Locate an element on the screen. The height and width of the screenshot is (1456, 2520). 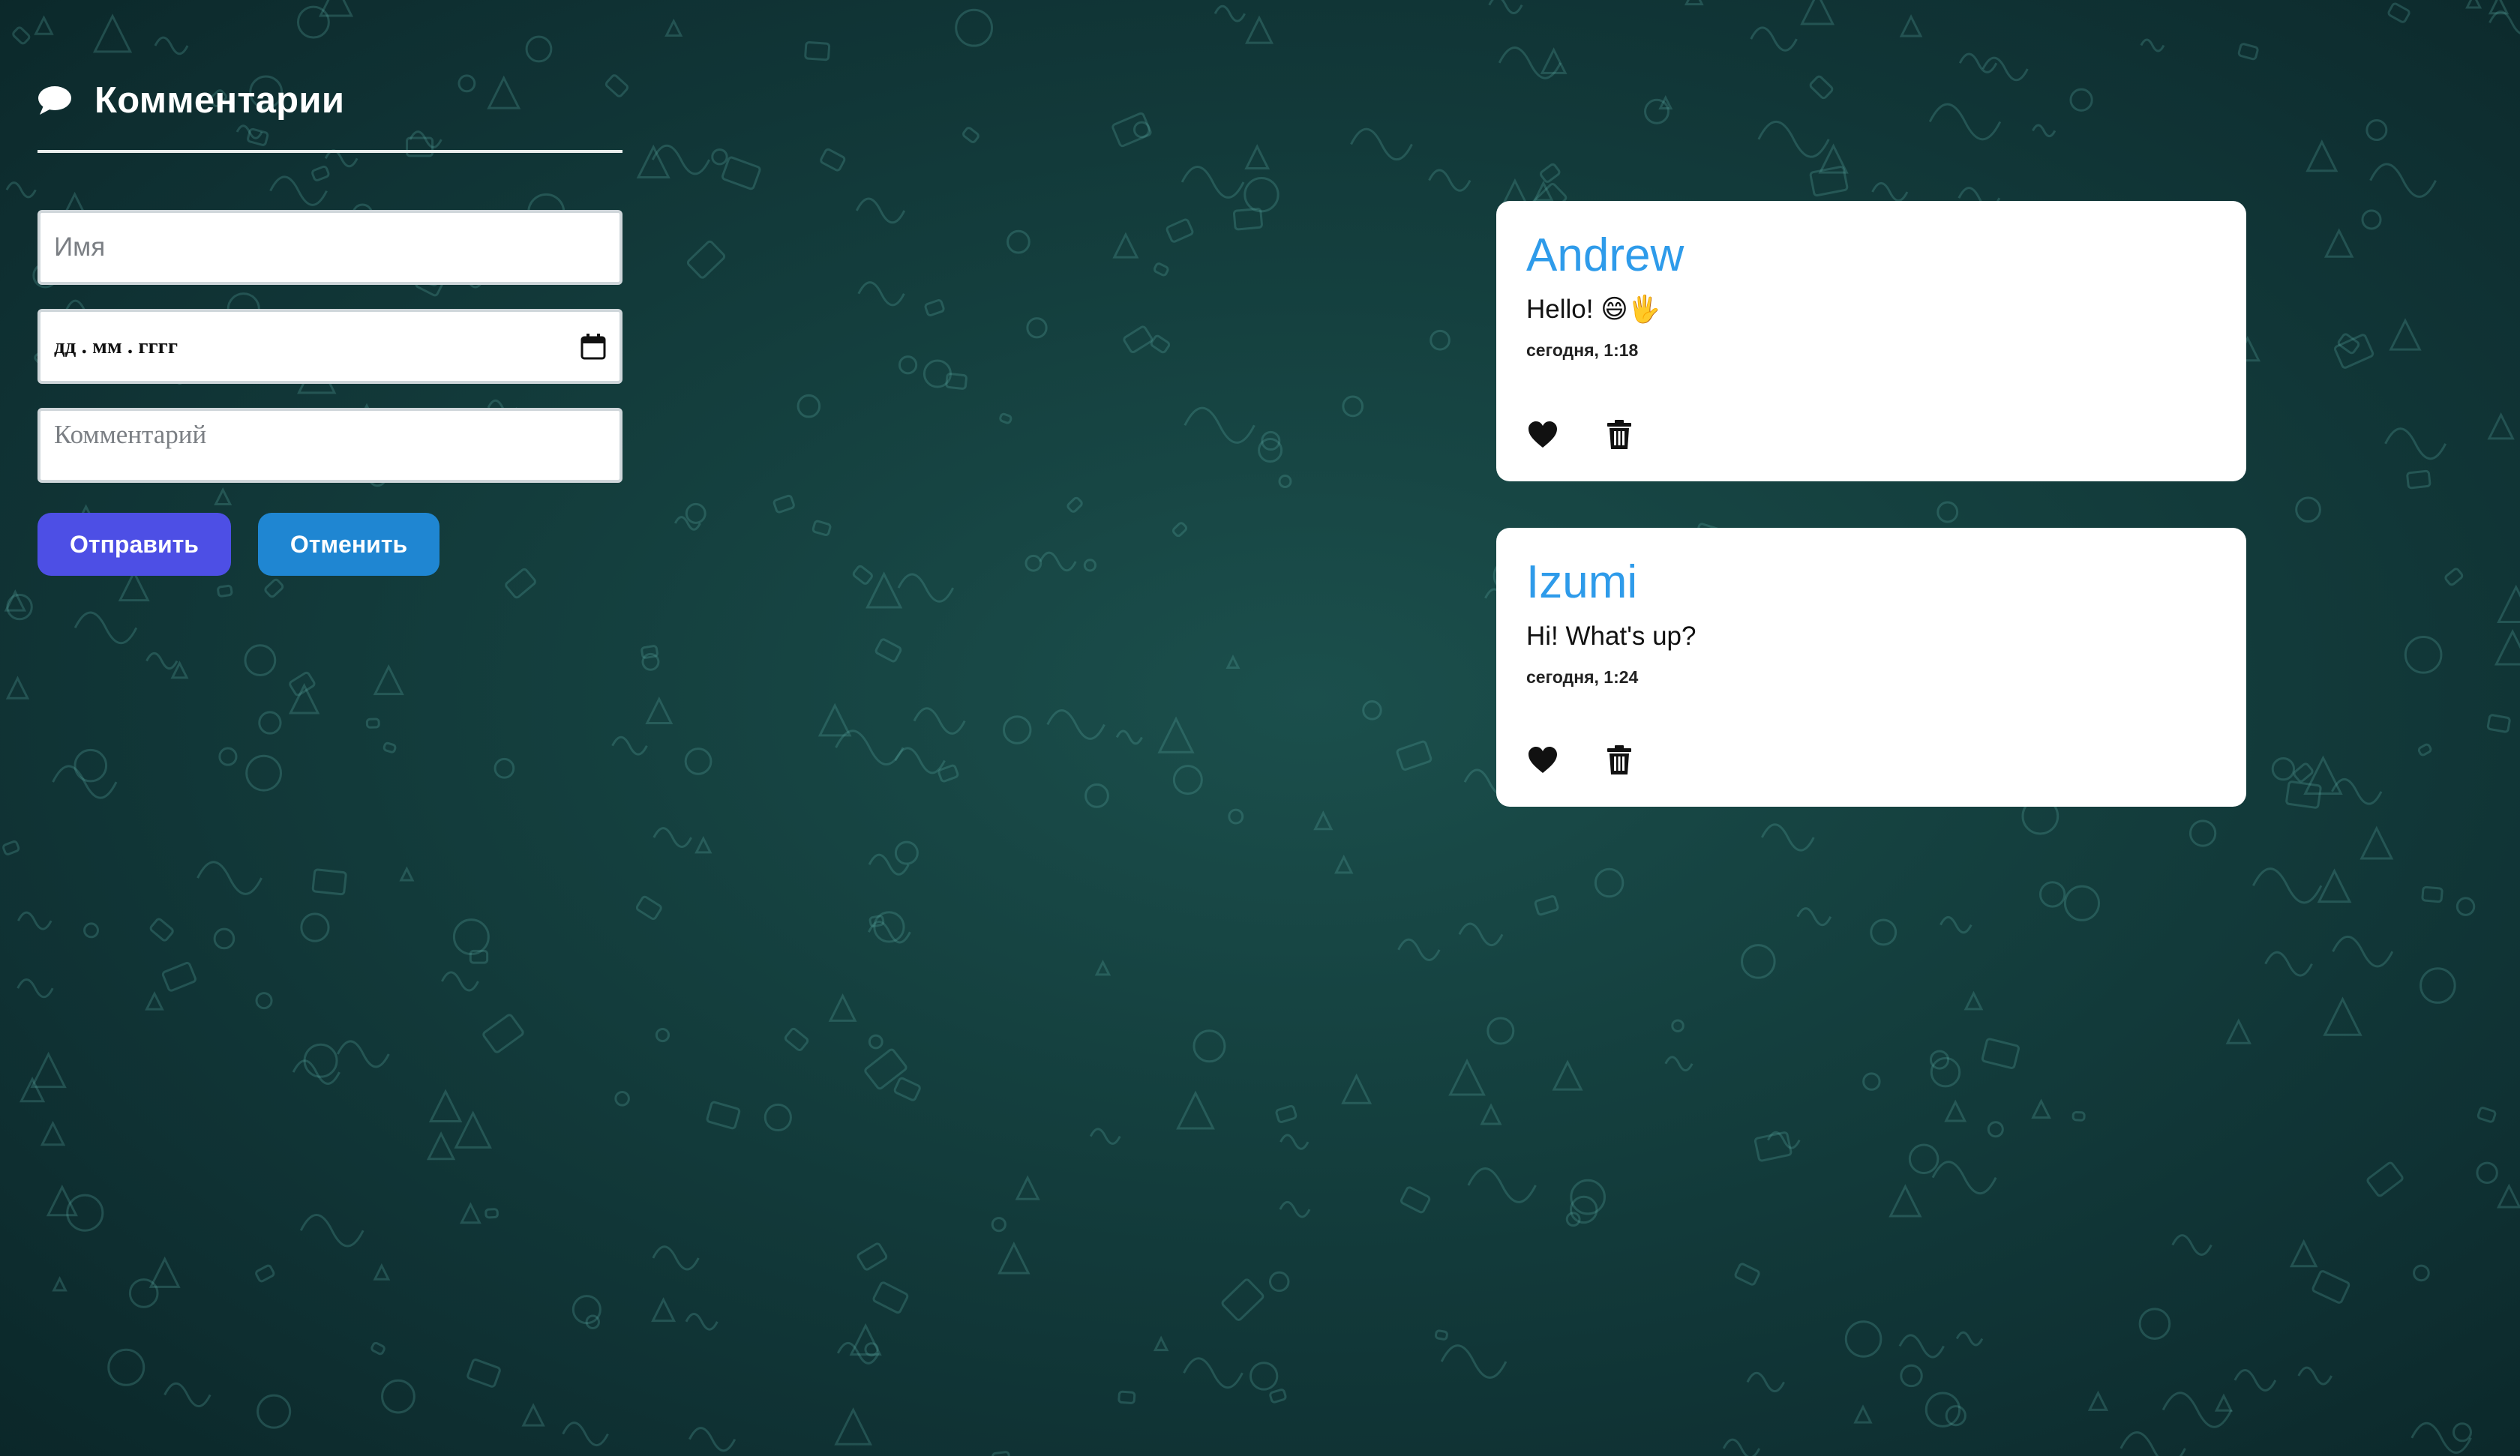
calendar-icon is located at coordinates (593, 346).